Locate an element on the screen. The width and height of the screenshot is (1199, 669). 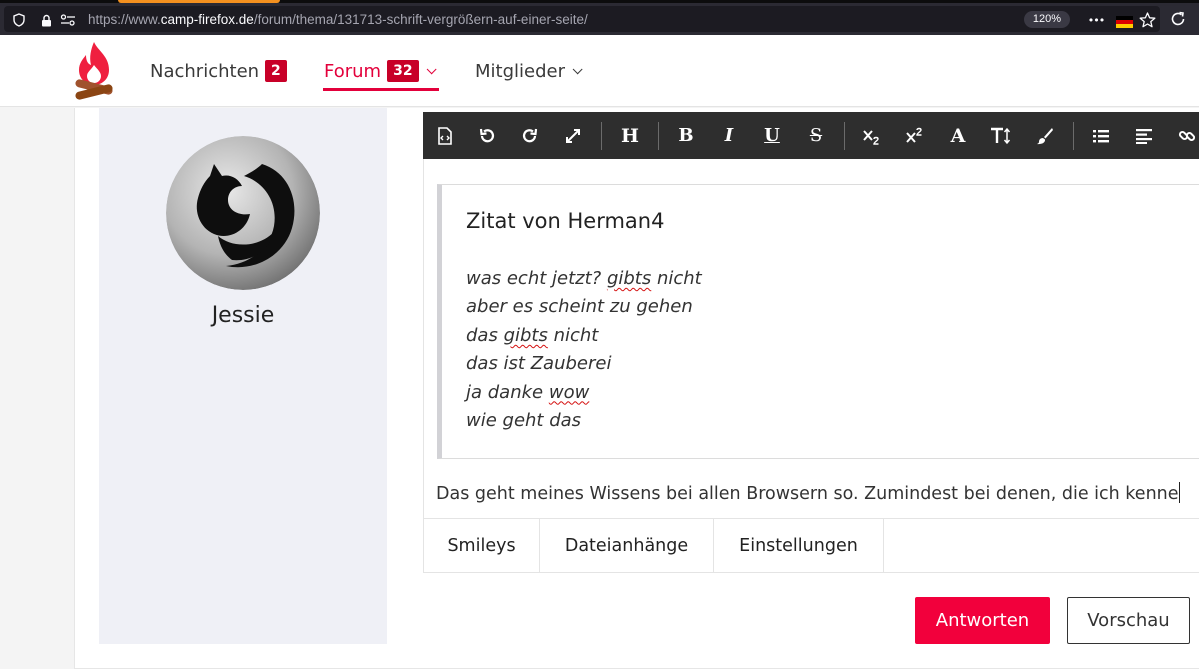
url-prefix: https://www. is located at coordinates (124, 19).